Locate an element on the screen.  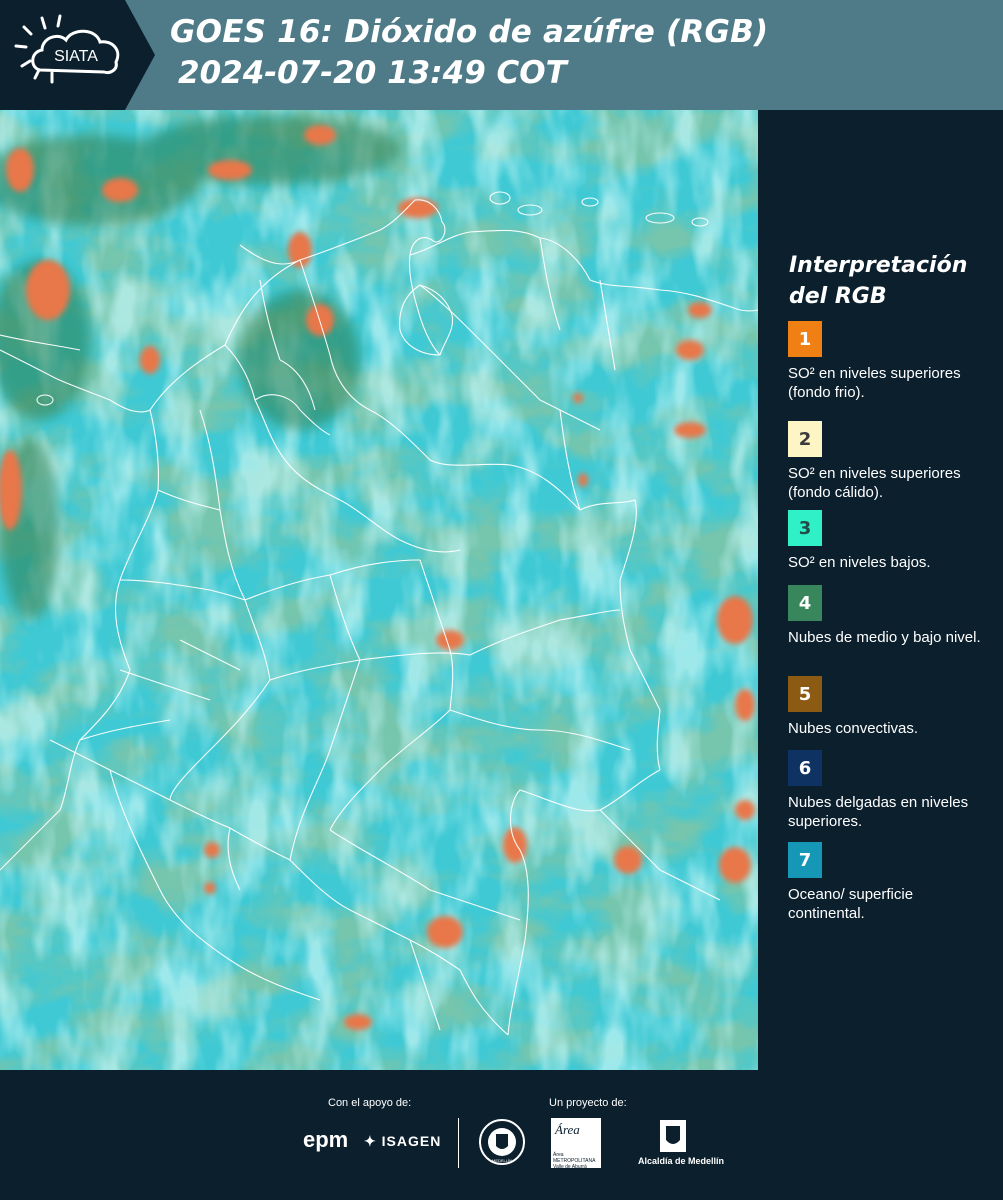
legend-swatch-5: 5 is located at coordinates (805, 694).